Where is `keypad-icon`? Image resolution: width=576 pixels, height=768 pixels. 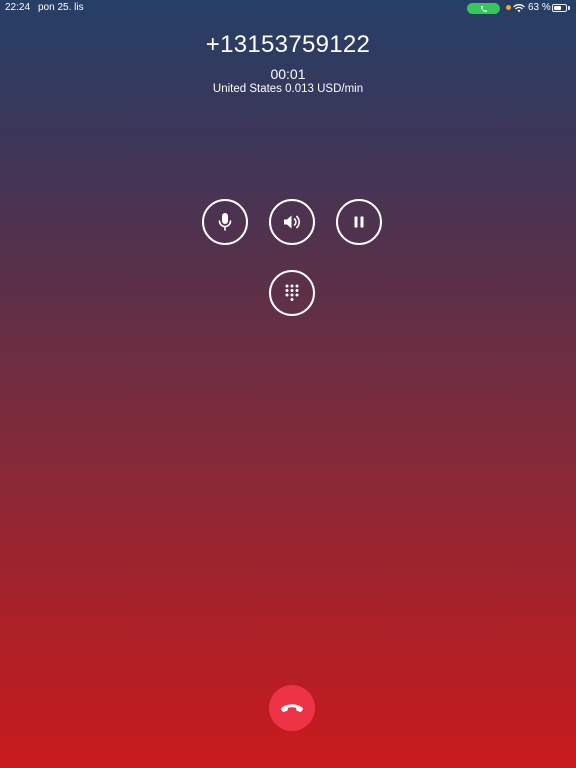 keypad-icon is located at coordinates (292, 292).